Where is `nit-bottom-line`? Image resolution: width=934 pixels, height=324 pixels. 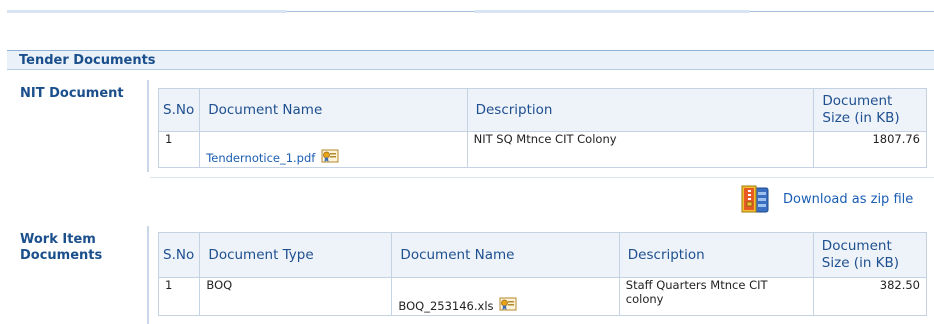
nit-bottom-line is located at coordinates (542, 177).